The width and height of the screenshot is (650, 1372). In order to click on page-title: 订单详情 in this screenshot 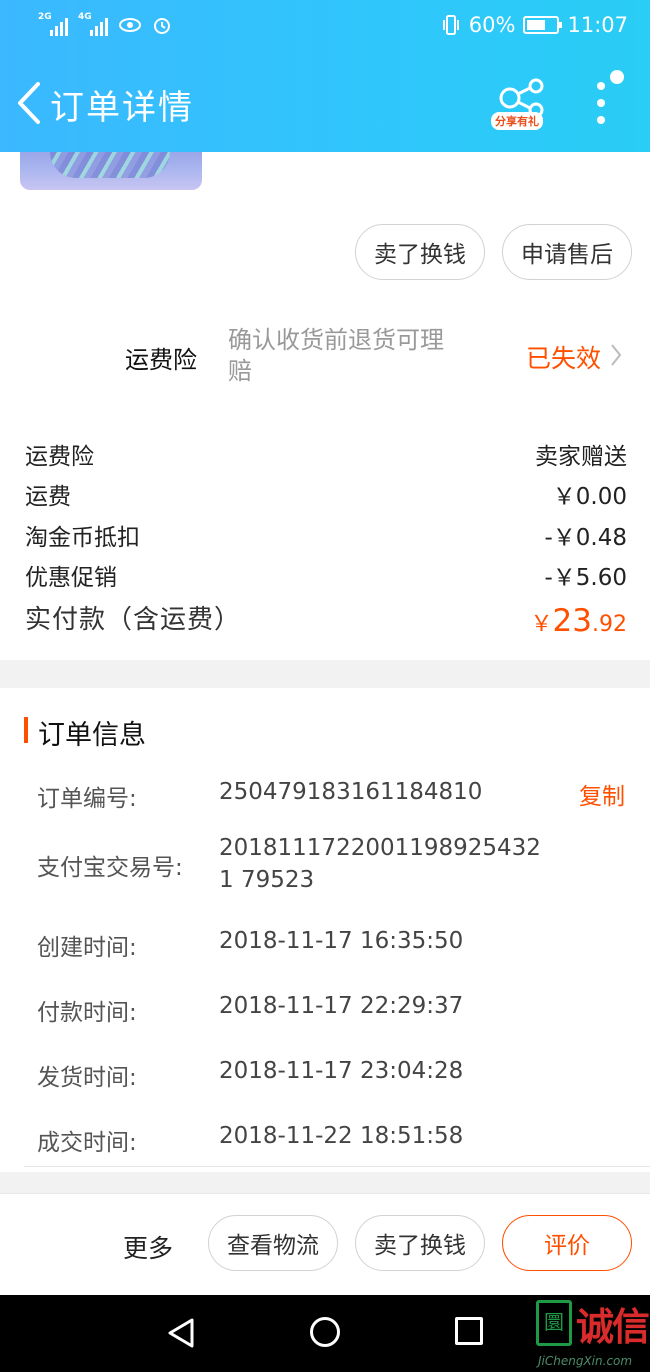, I will do `click(122, 108)`.